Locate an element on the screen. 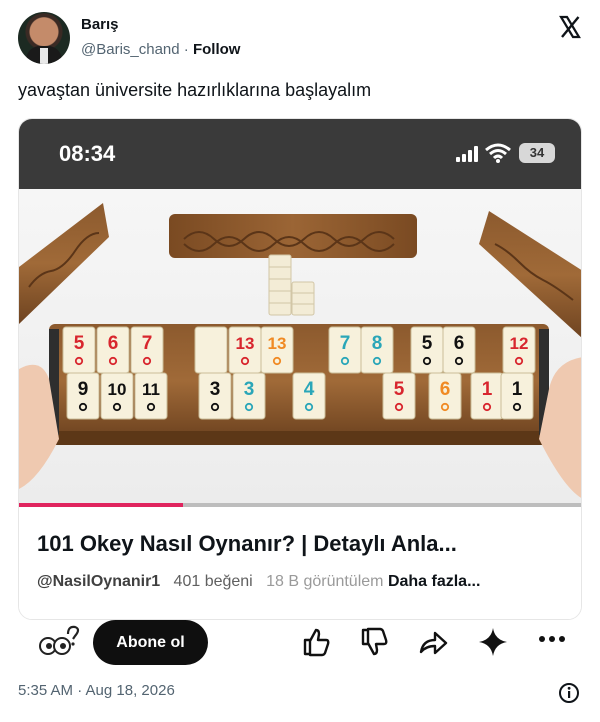 This screenshot has width=600, height=722. x-logo-icon is located at coordinates (570, 27).